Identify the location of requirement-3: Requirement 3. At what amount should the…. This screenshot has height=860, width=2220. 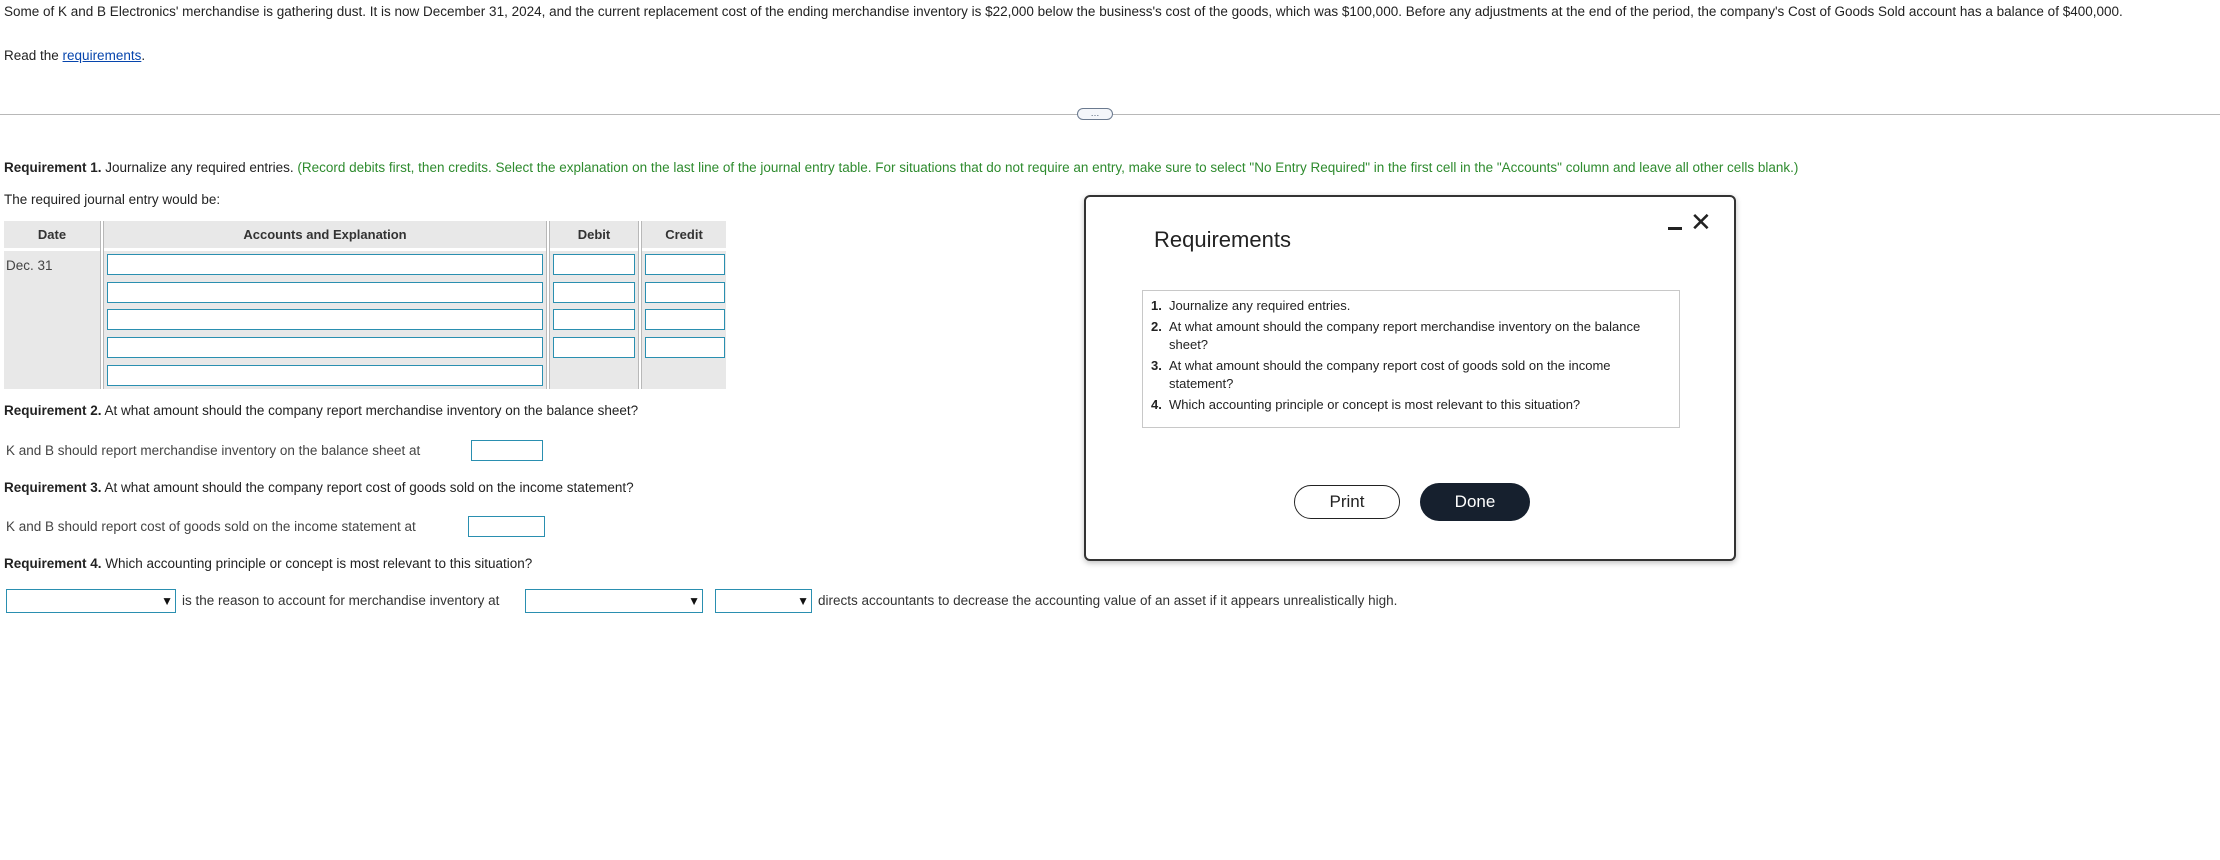
(319, 487).